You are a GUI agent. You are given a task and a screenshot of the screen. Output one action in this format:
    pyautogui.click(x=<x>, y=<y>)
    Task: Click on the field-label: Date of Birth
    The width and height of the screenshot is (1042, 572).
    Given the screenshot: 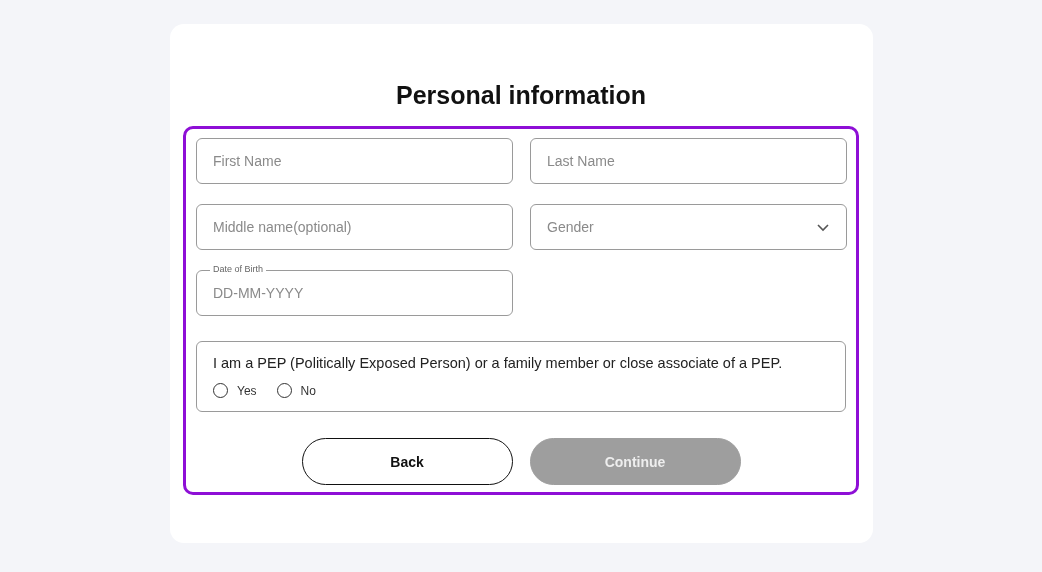 What is the action you would take?
    pyautogui.click(x=238, y=269)
    